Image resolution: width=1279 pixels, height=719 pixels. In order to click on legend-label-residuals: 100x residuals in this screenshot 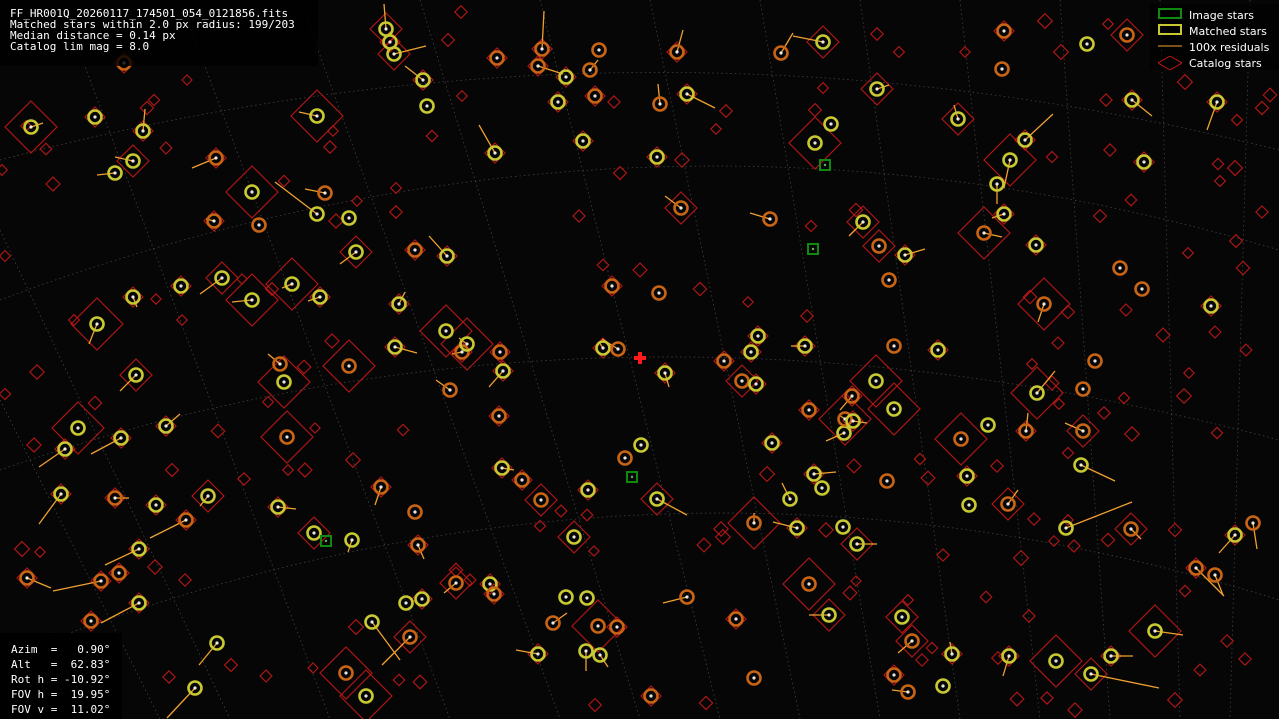, I will do `click(1229, 47)`.